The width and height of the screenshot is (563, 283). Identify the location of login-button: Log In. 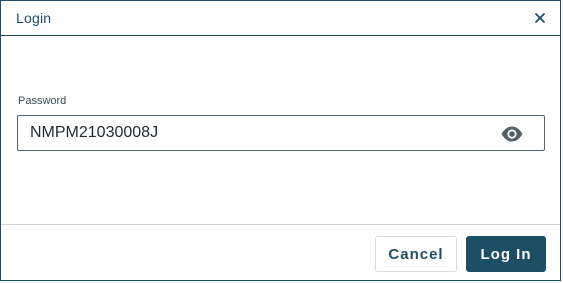
(506, 254).